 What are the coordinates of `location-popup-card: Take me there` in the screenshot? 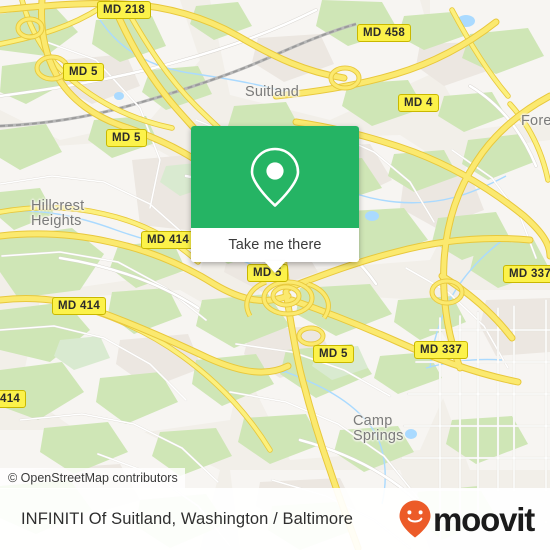 It's located at (275, 199).